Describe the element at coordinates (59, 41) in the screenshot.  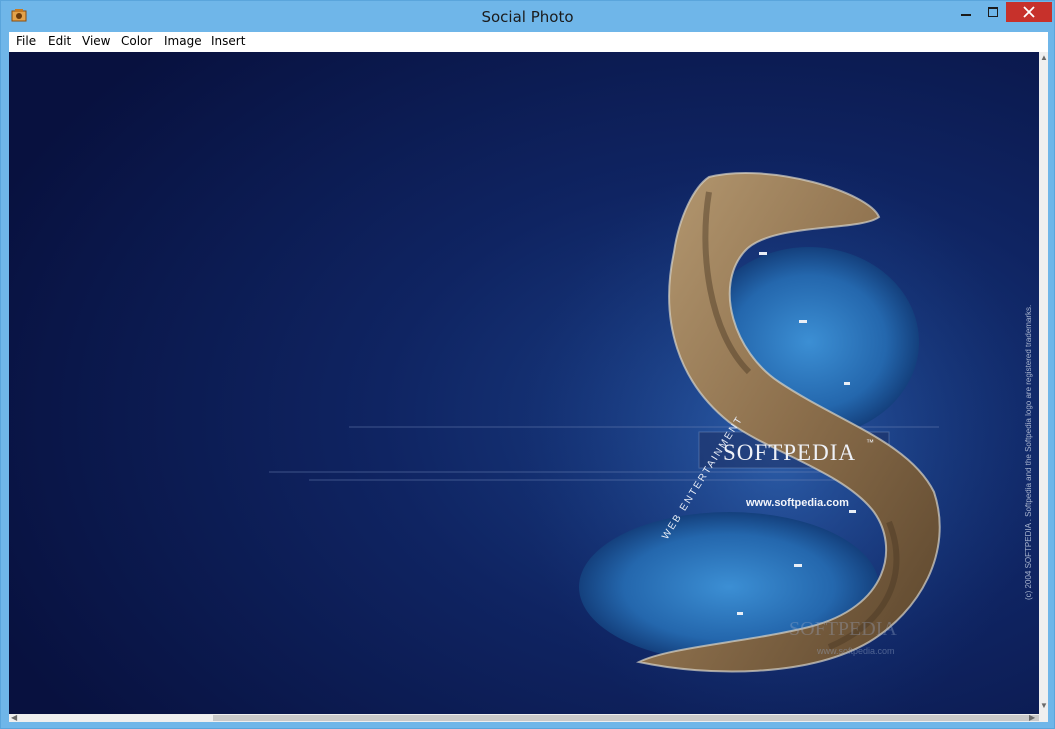
I see `menu-edit: Edit` at that location.